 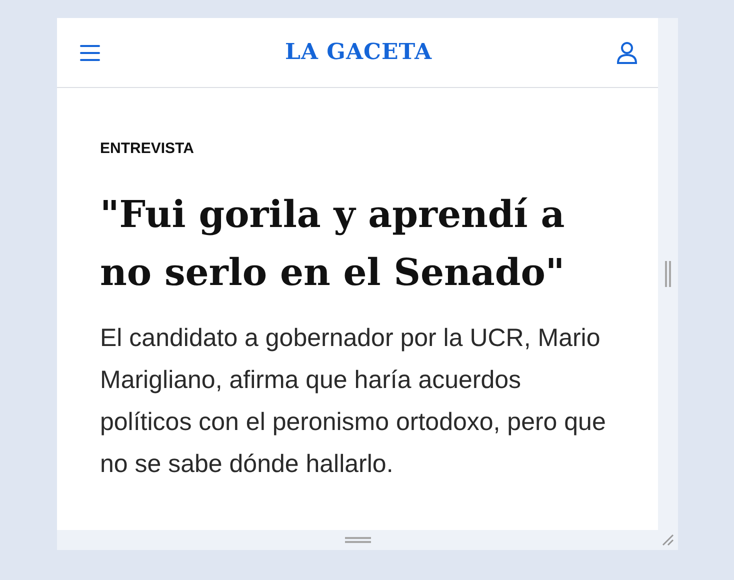 What do you see at coordinates (357, 540) in the screenshot?
I see `horizontal-resize-handle` at bounding box center [357, 540].